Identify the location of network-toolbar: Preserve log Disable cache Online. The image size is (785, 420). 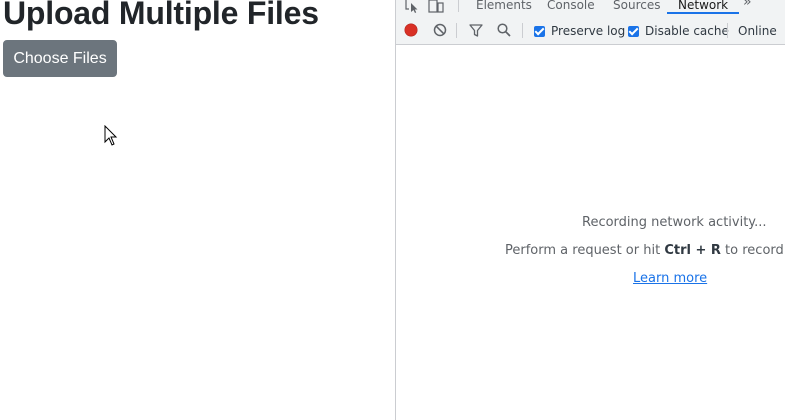
(590, 31).